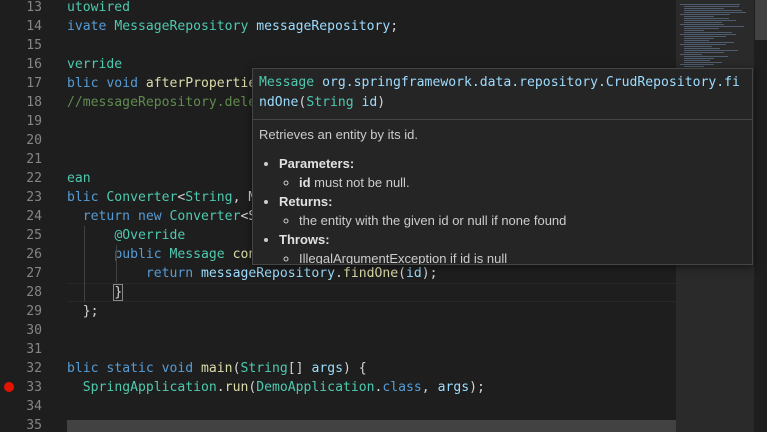 The image size is (767, 432). Describe the element at coordinates (34, 311) in the screenshot. I see `line-number: 29` at that location.